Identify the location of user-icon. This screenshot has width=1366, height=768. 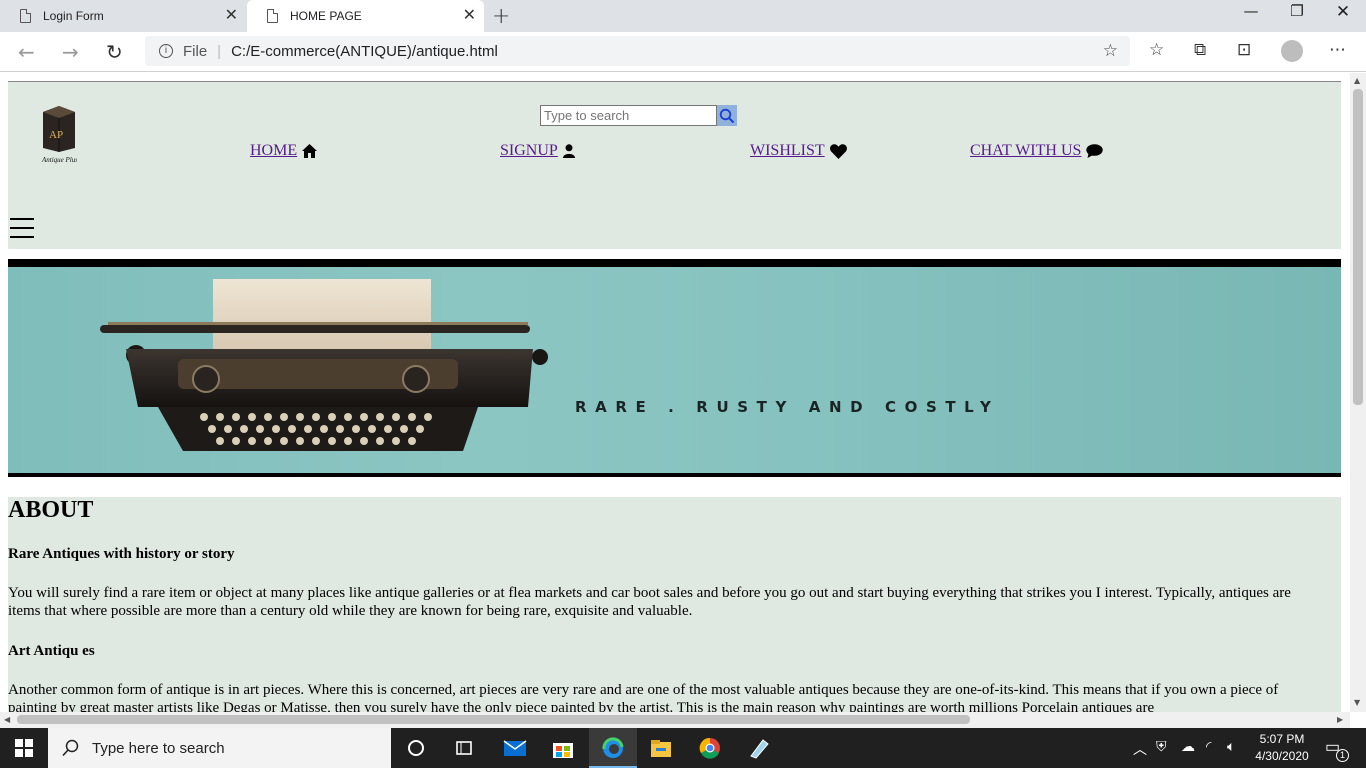
(568, 151).